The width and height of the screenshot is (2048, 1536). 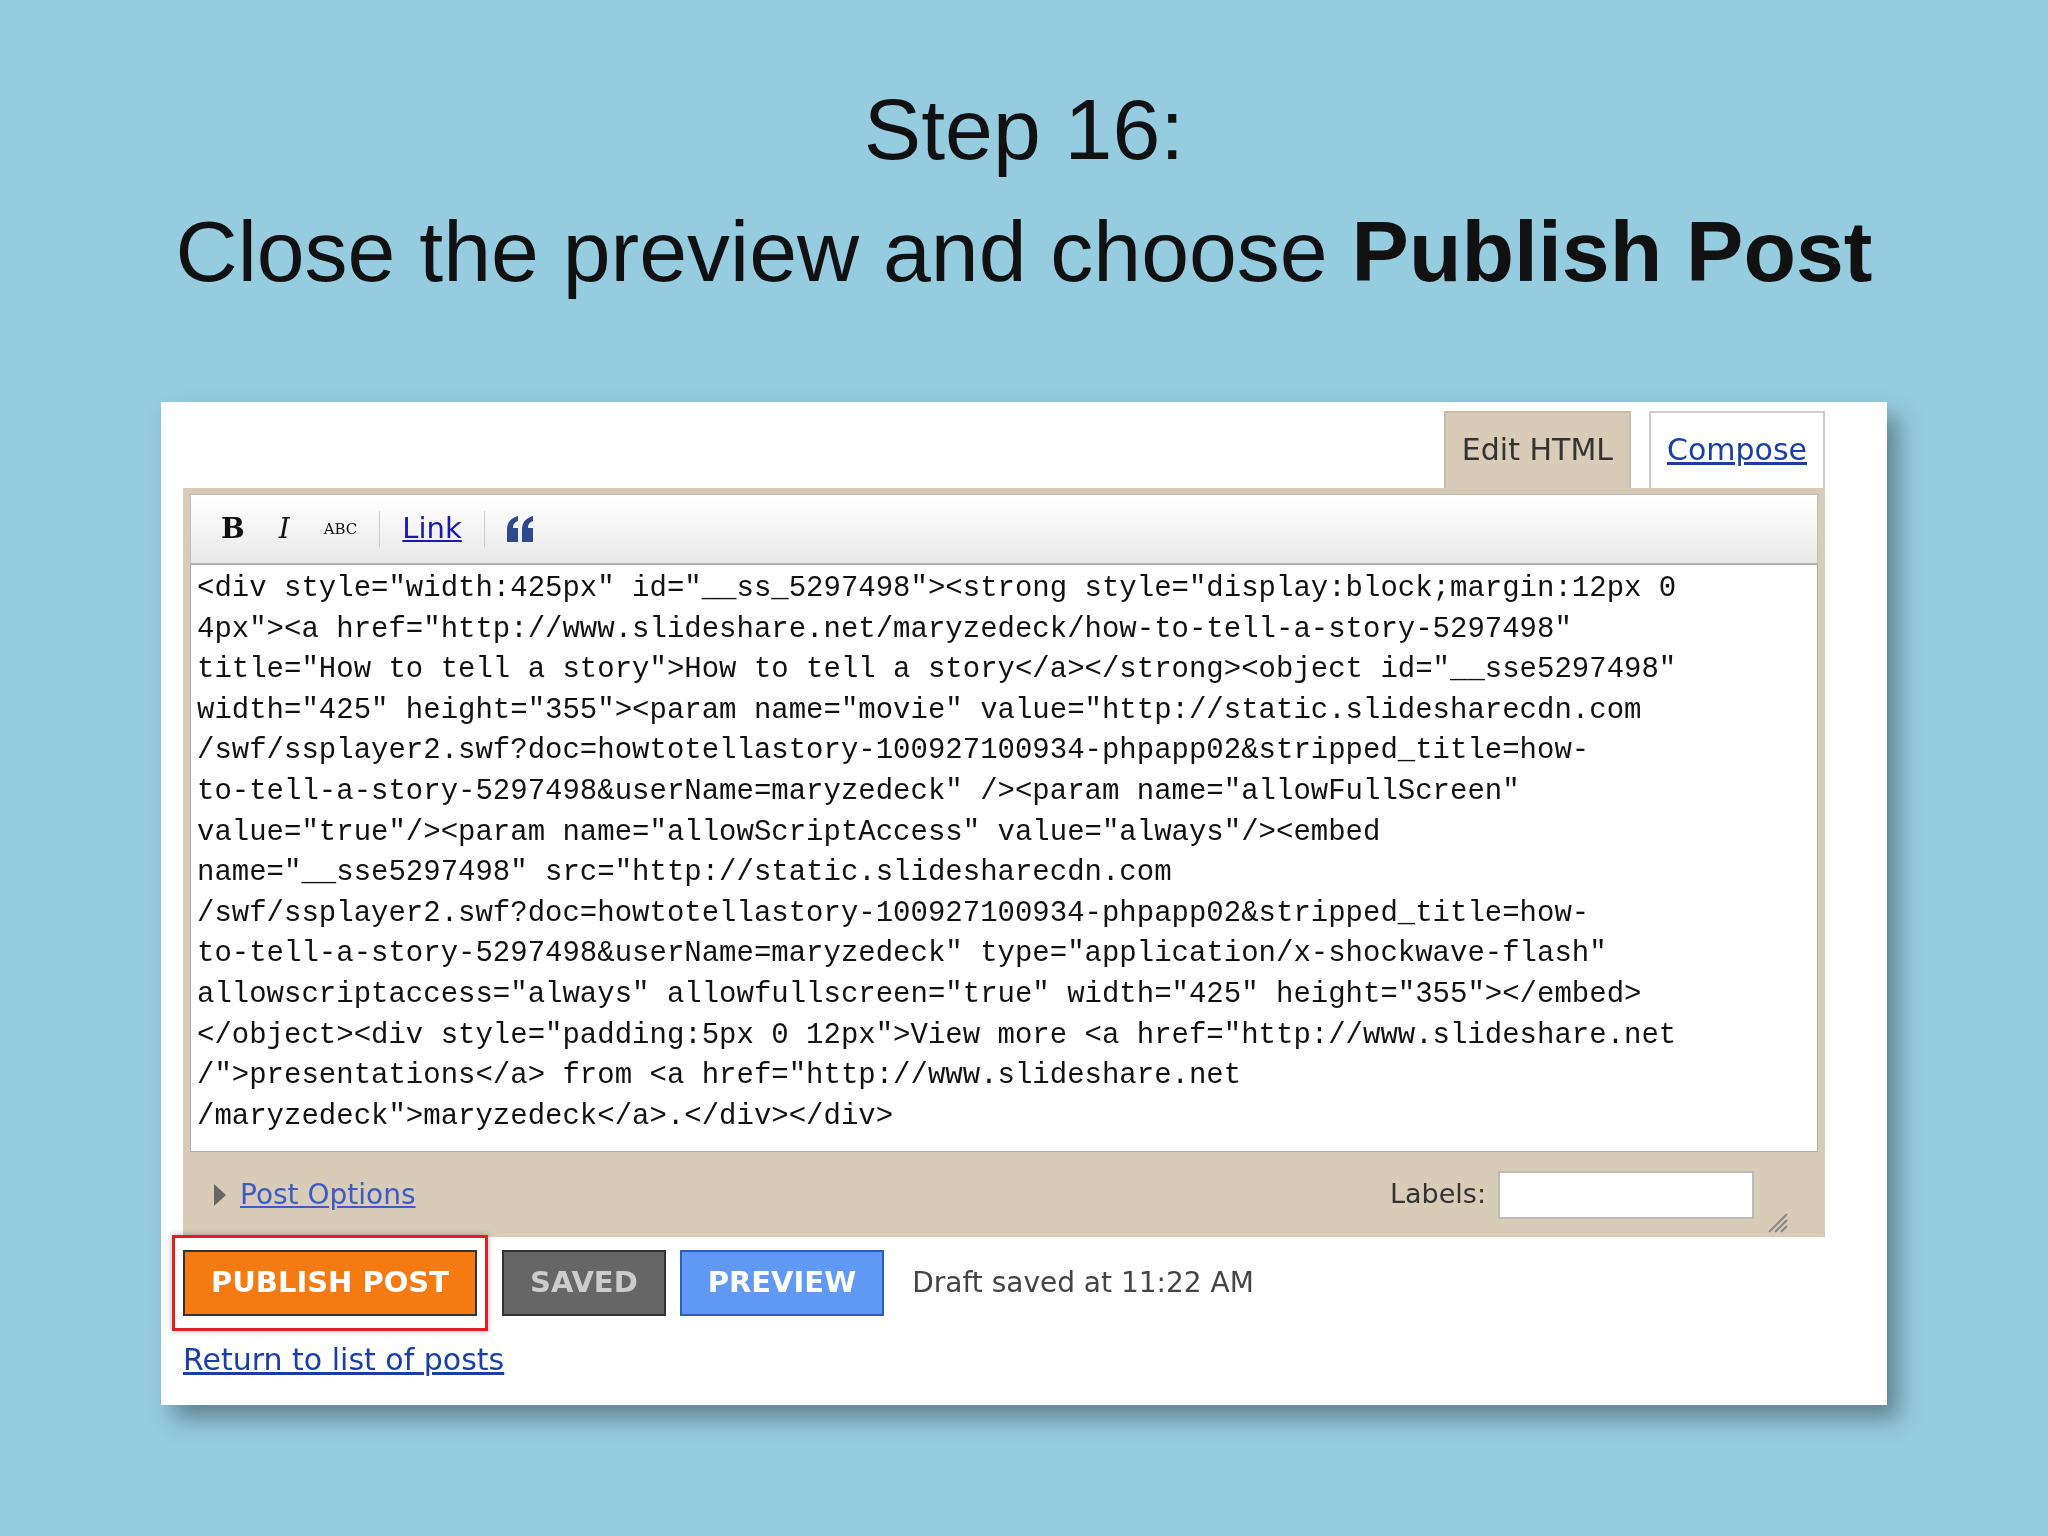 I want to click on bold-button: B, so click(x=233, y=529).